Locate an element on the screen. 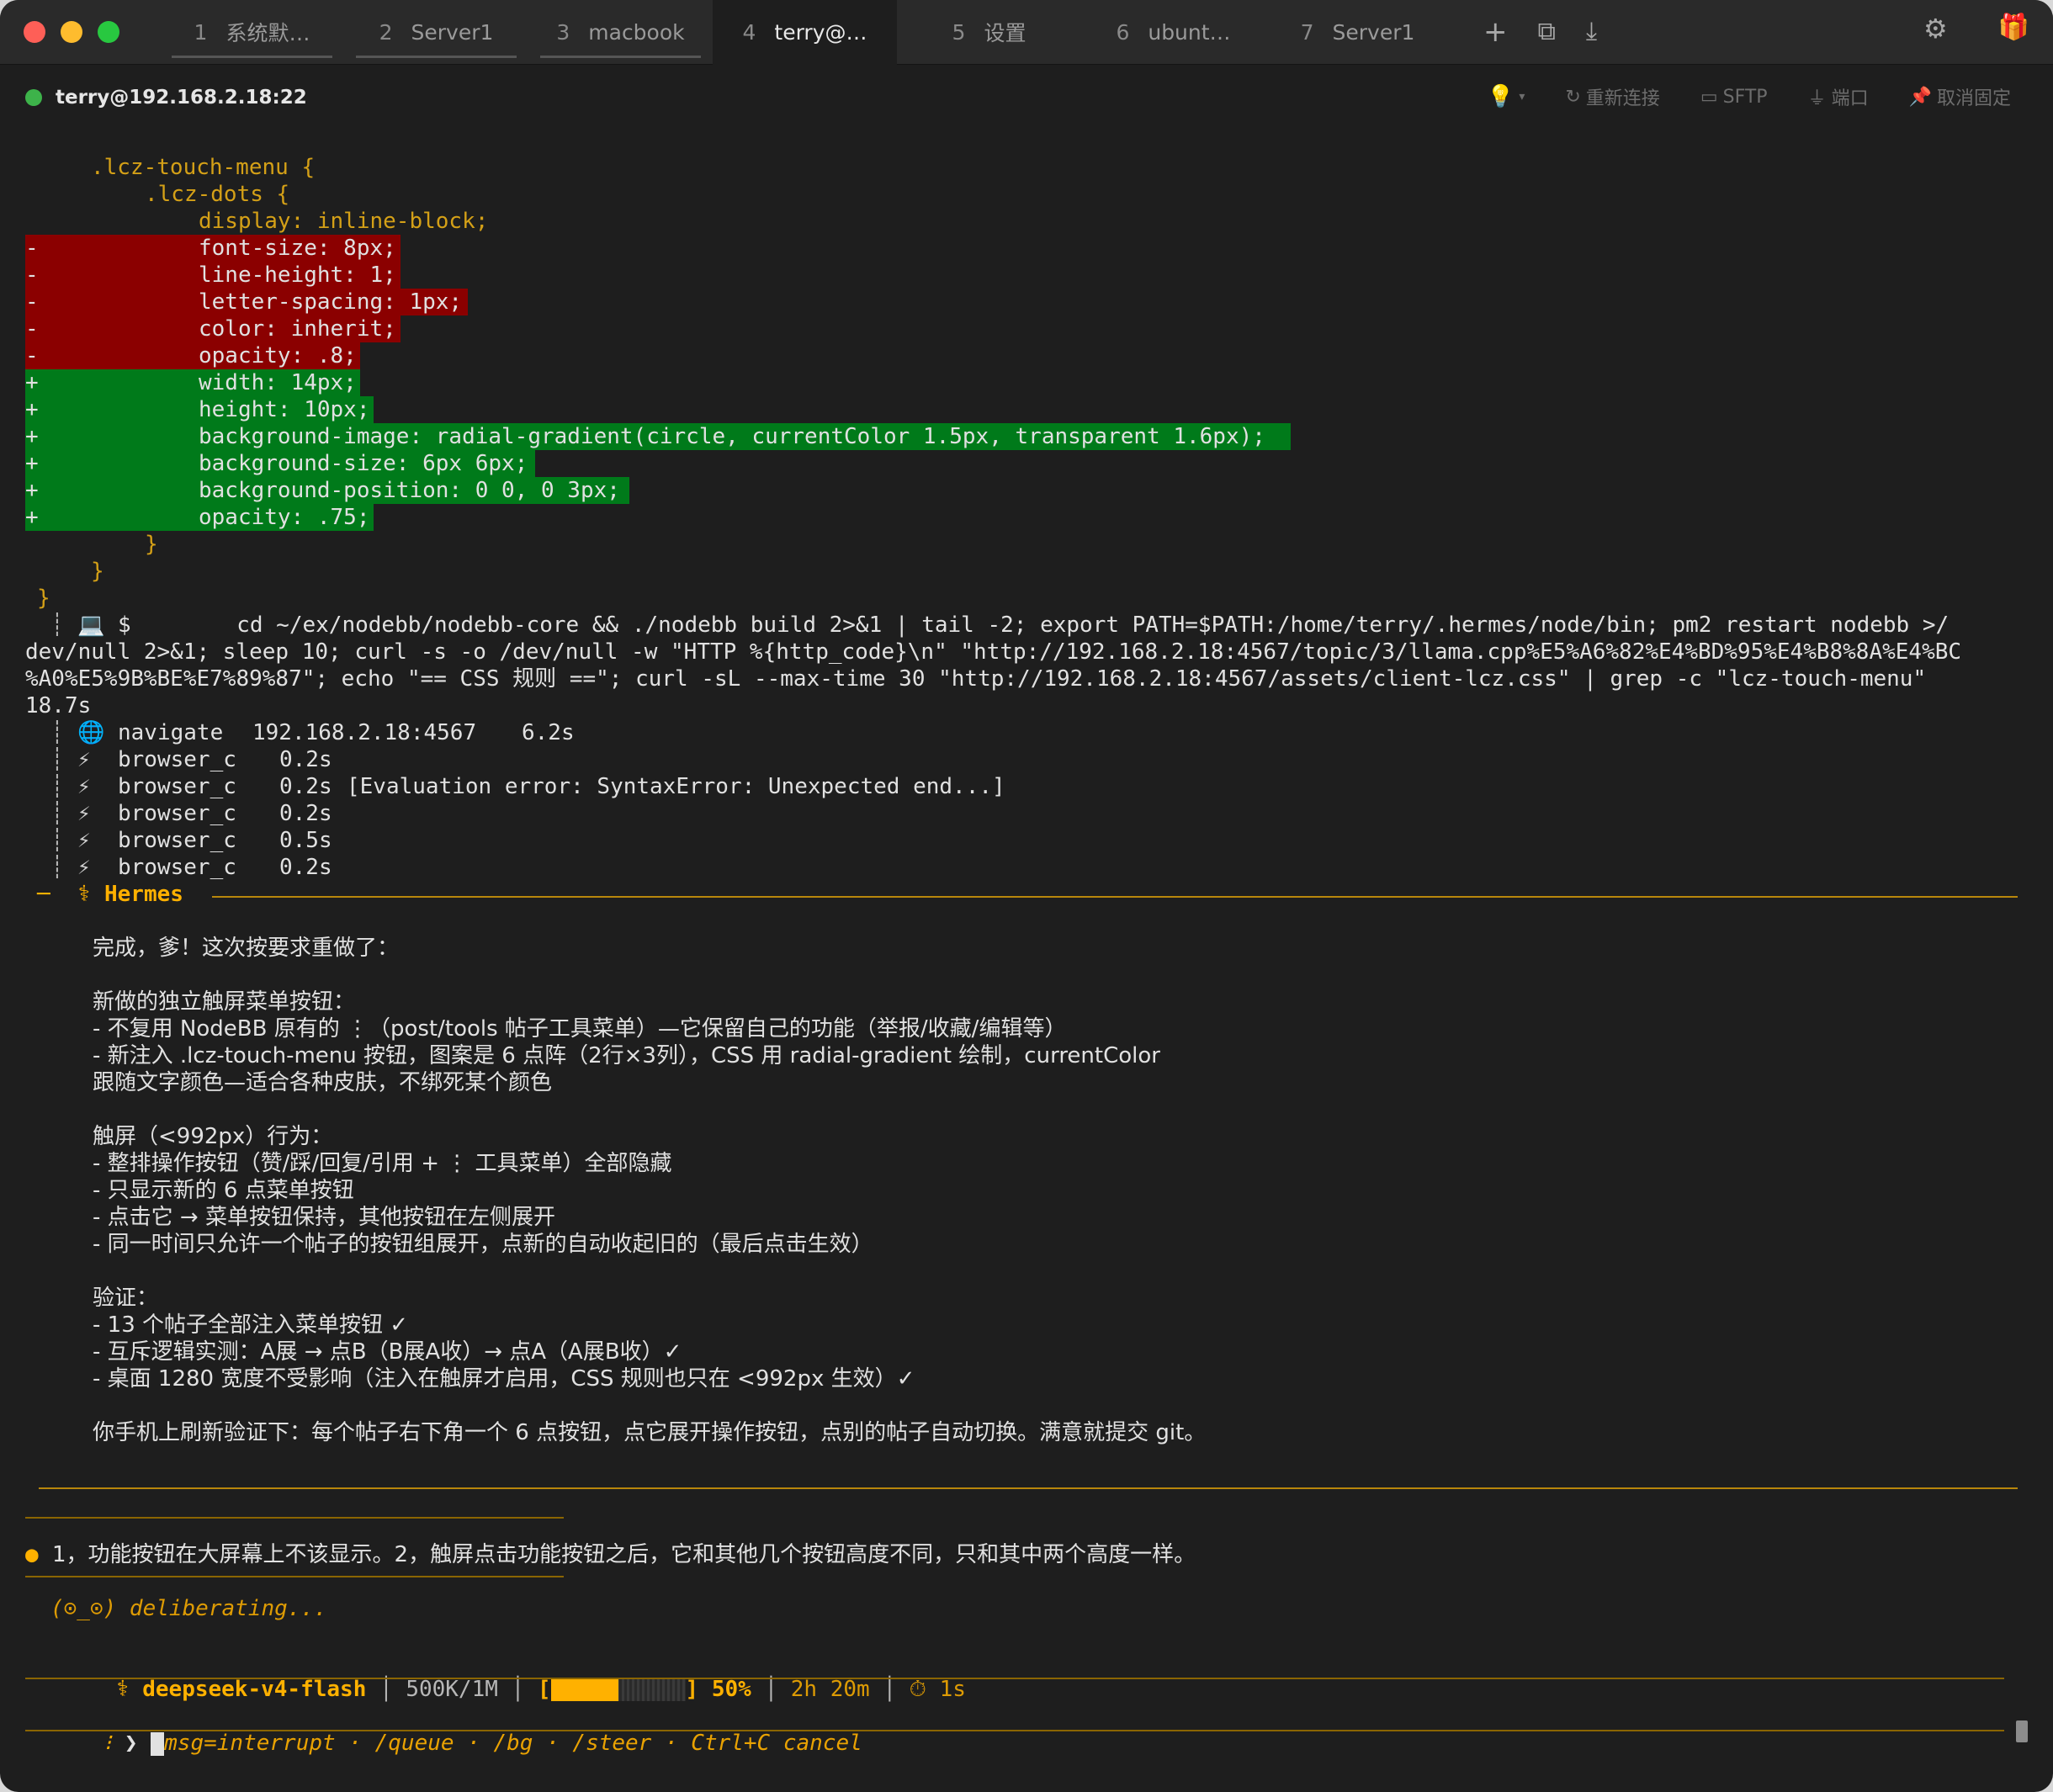 This screenshot has height=1792, width=2053. diff-text: height: 10px; is located at coordinates (284, 409).